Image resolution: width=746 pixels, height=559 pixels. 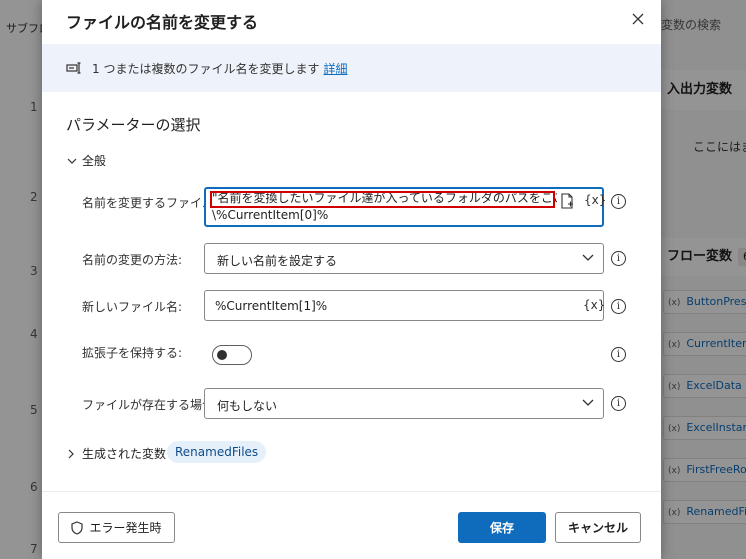 What do you see at coordinates (277, 261) in the screenshot?
I see `method-select-value: 新しい名前を設定する` at bounding box center [277, 261].